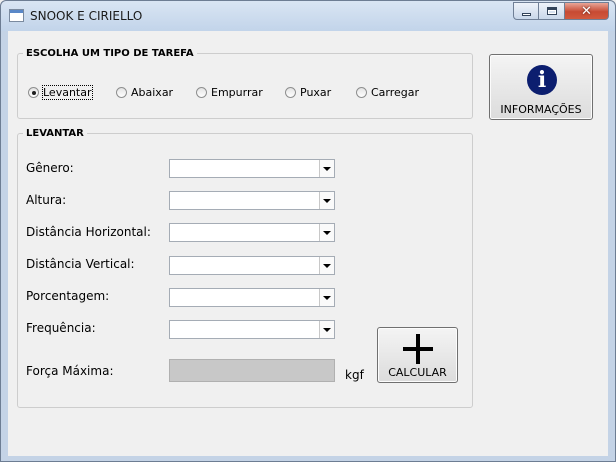 The image size is (616, 462). What do you see at coordinates (152, 92) in the screenshot?
I see `radio-label: Abaixar` at bounding box center [152, 92].